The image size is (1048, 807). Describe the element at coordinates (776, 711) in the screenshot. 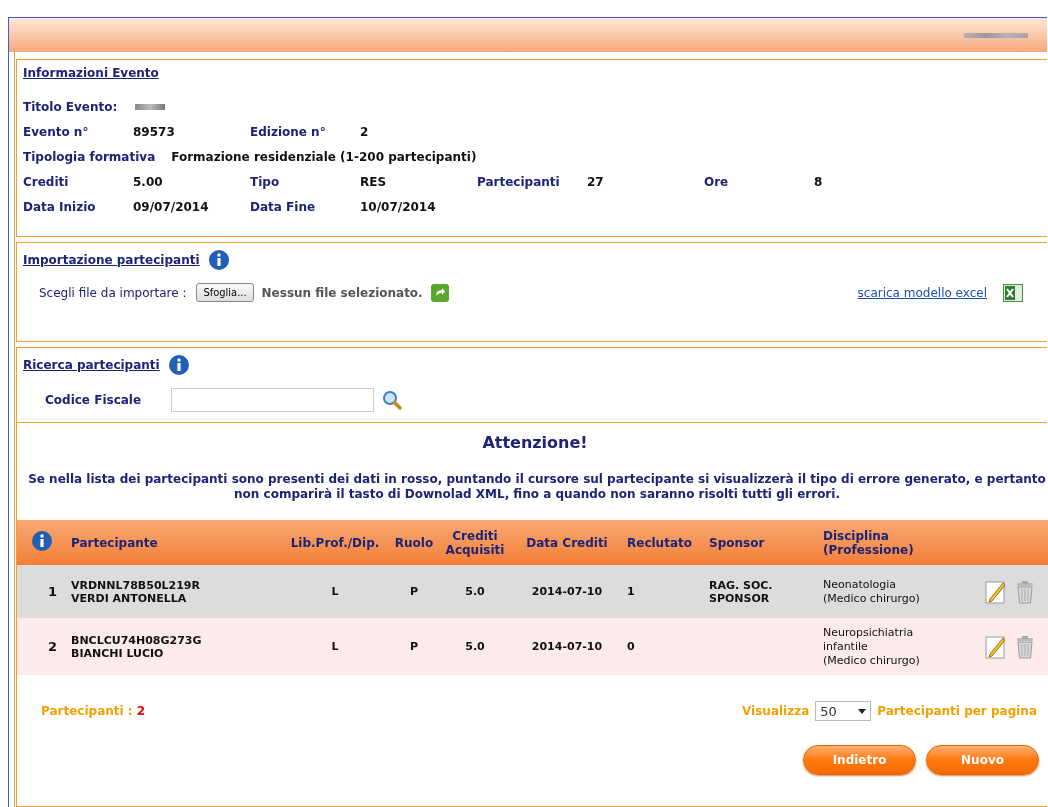

I see `field-label: Visualizza` at that location.